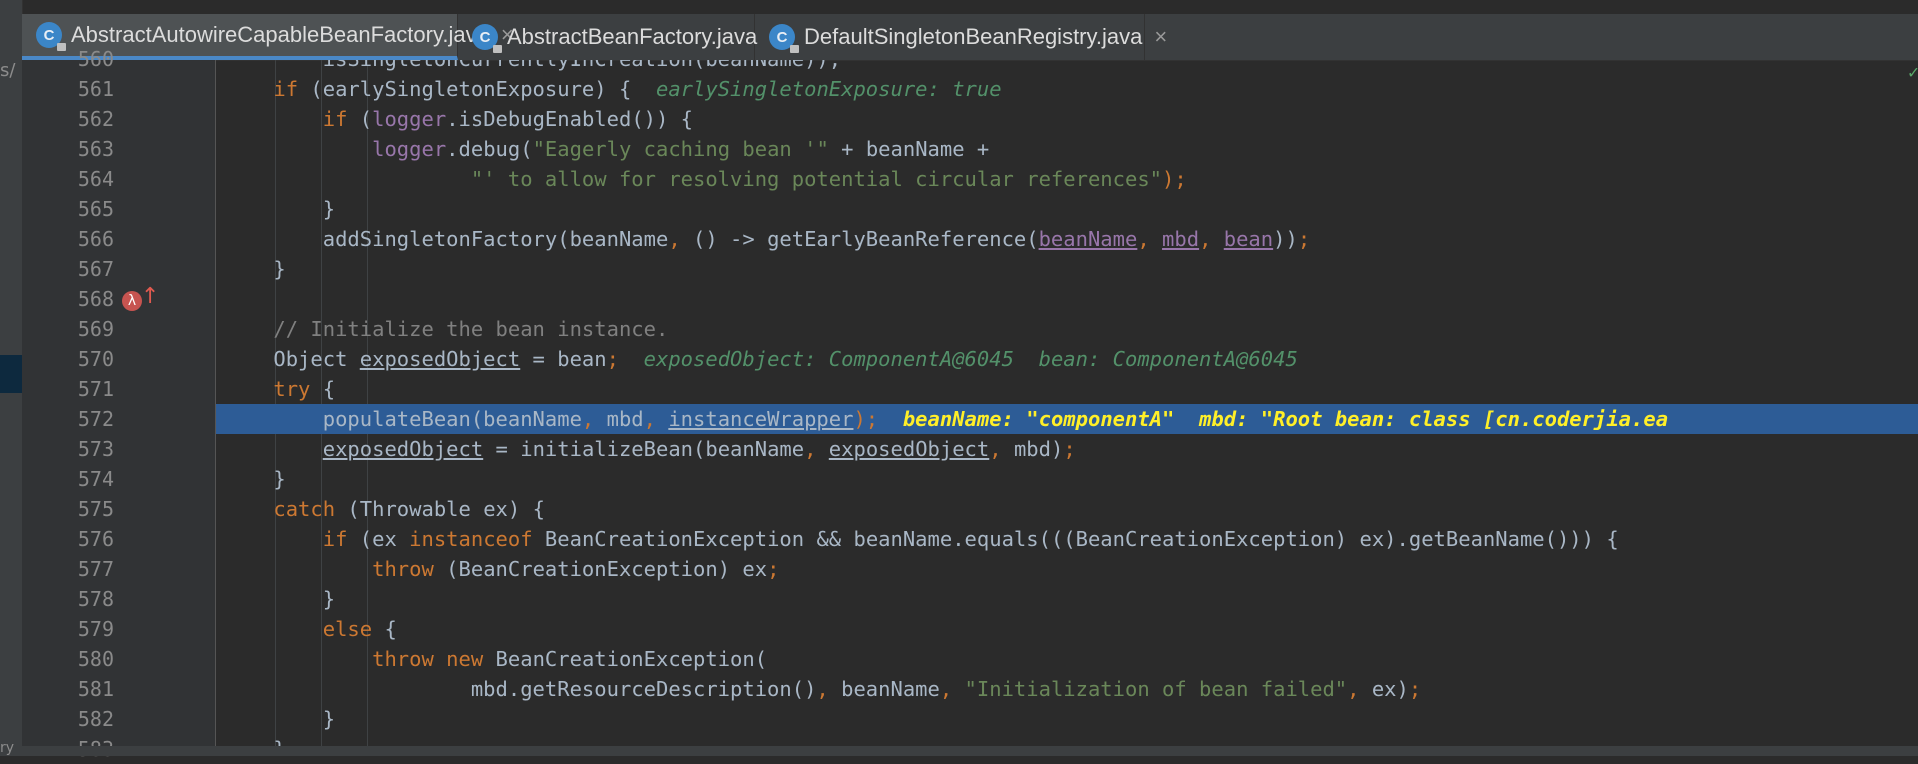 Image resolution: width=1918 pixels, height=764 pixels. I want to click on code-token: populateBean(beanName, so click(403, 419).